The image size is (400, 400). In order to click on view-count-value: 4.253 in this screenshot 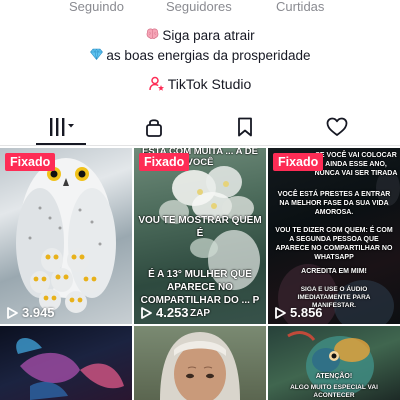, I will do `click(172, 312)`.